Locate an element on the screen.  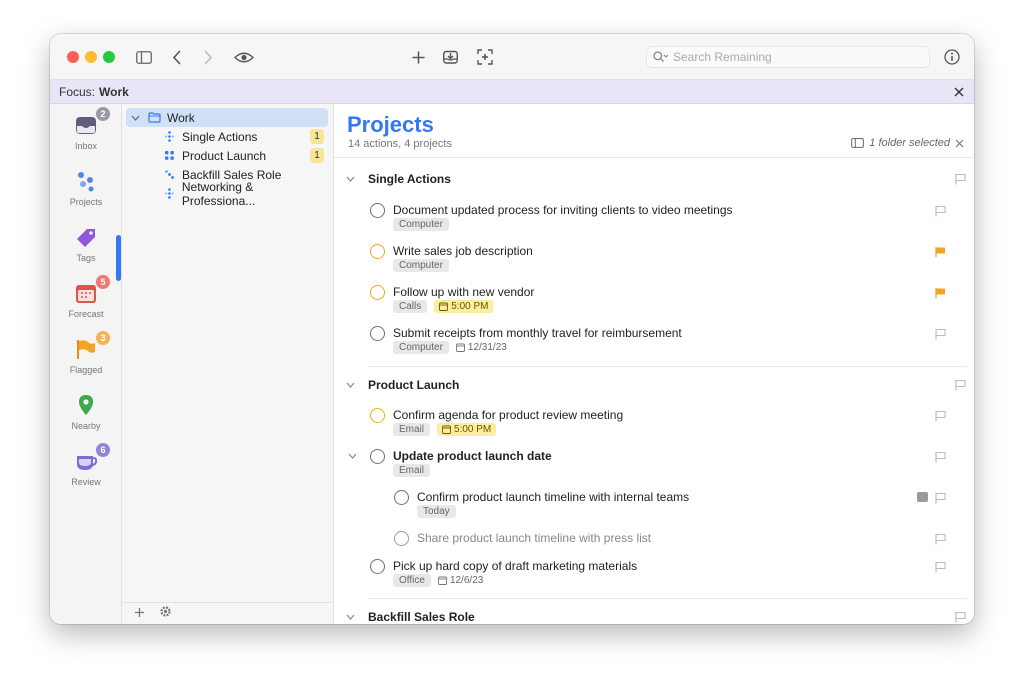
perspective-inbox: 2 Inbox is located at coordinates (86, 132).